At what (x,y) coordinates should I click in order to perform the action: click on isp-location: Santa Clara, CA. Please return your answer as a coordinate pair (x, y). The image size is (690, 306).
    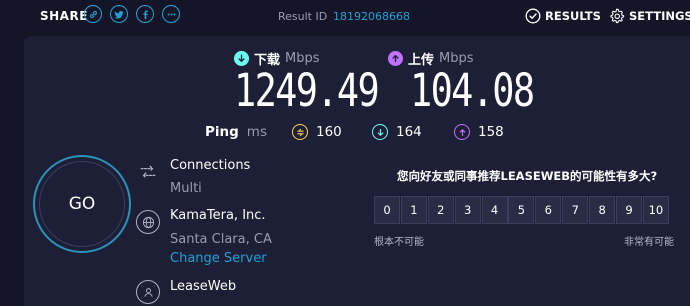
    Looking at the image, I should click on (221, 239).